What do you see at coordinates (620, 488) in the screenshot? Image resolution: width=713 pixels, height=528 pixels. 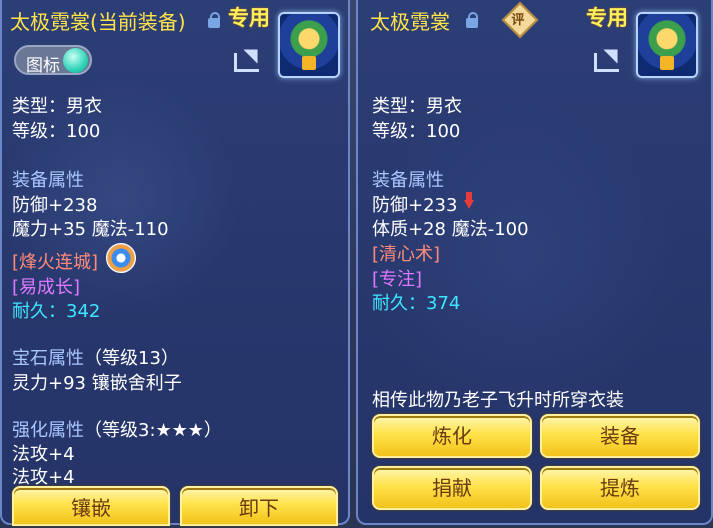 I see `extract-button: 提炼` at bounding box center [620, 488].